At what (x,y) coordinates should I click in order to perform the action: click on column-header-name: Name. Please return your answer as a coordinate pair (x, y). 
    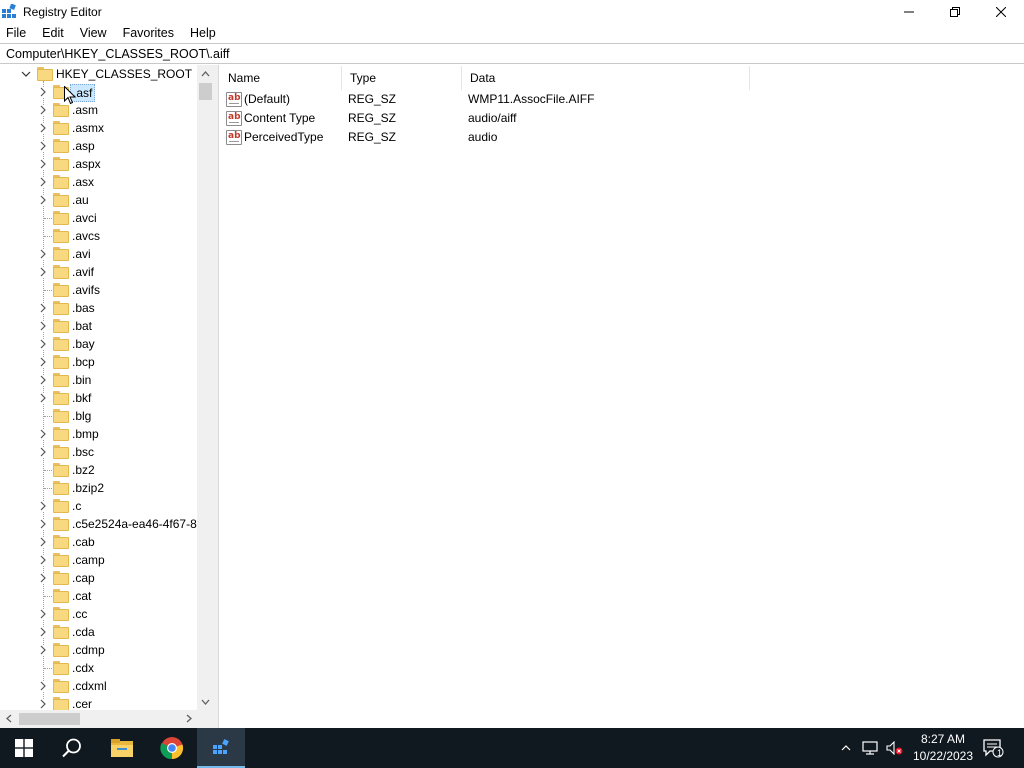
    Looking at the image, I should click on (281, 78).